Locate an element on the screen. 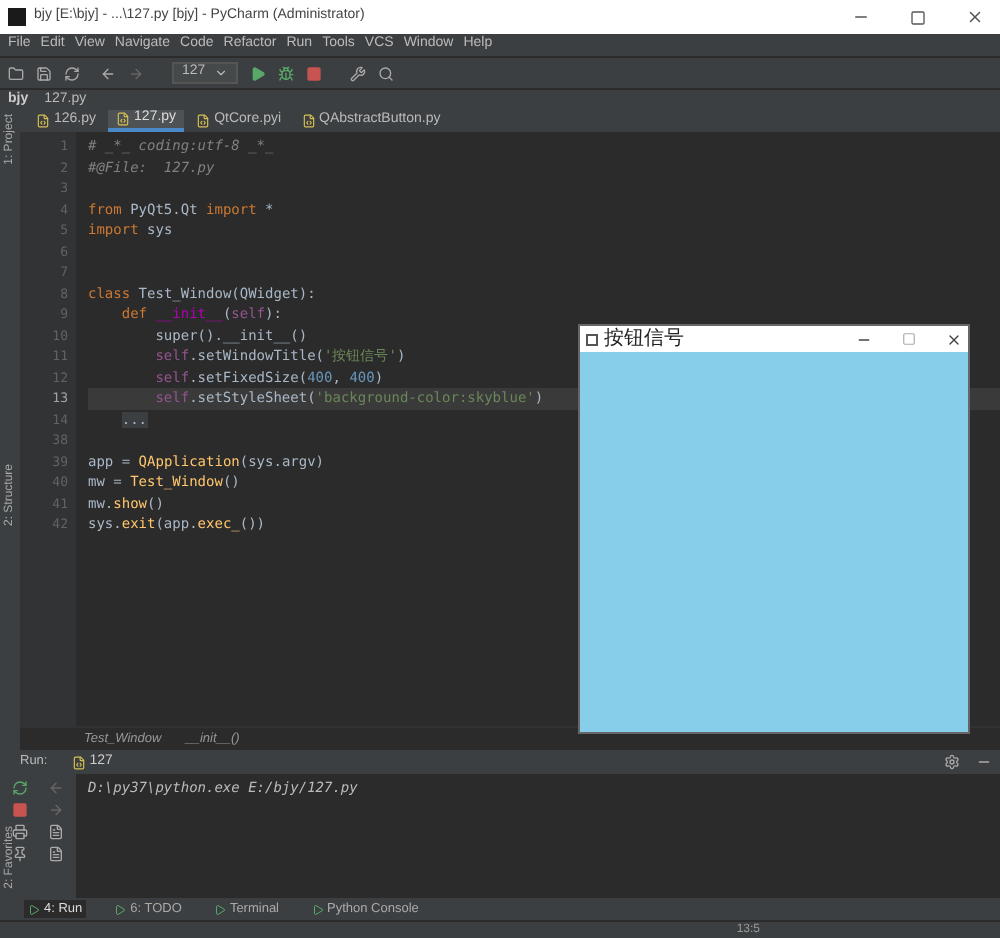 This screenshot has height=938, width=1000. wrench-icon is located at coordinates (357, 73).